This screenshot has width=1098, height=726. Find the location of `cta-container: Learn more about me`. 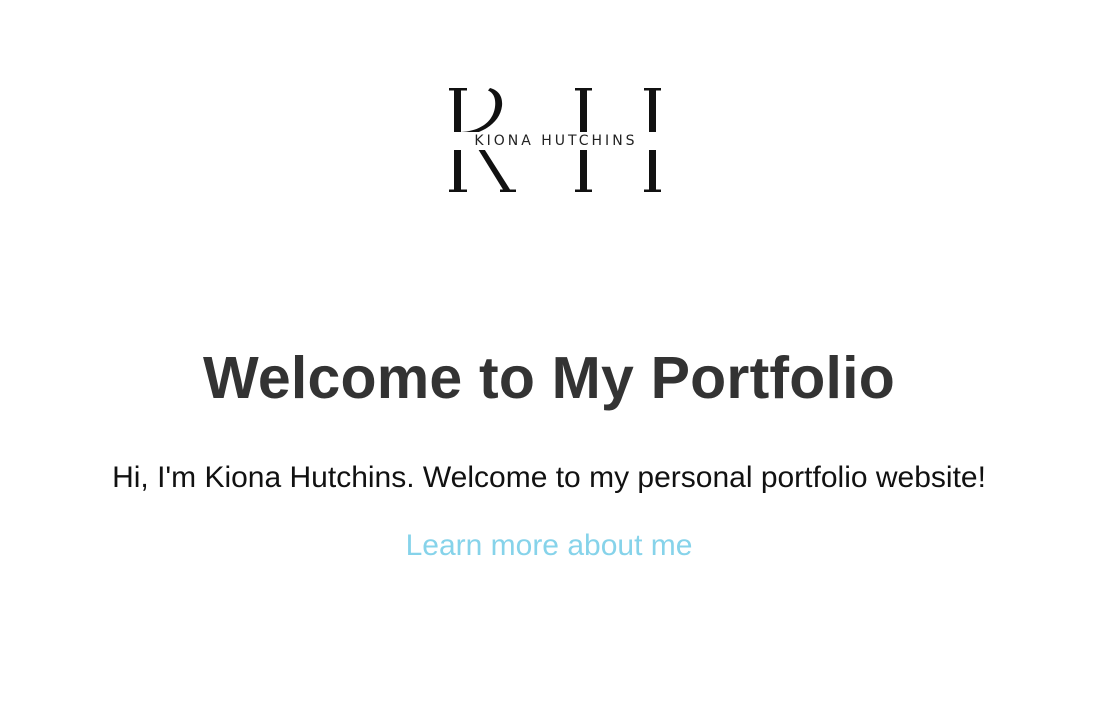

cta-container: Learn more about me is located at coordinates (549, 546).